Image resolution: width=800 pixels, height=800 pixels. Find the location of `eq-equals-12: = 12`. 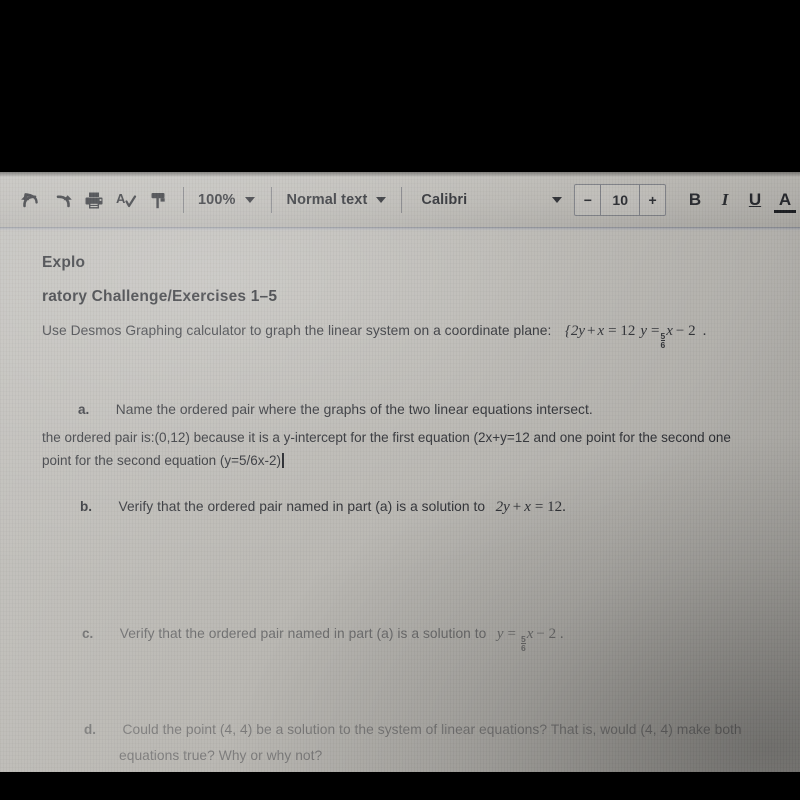

eq-equals-12: = 12 is located at coordinates (622, 331).